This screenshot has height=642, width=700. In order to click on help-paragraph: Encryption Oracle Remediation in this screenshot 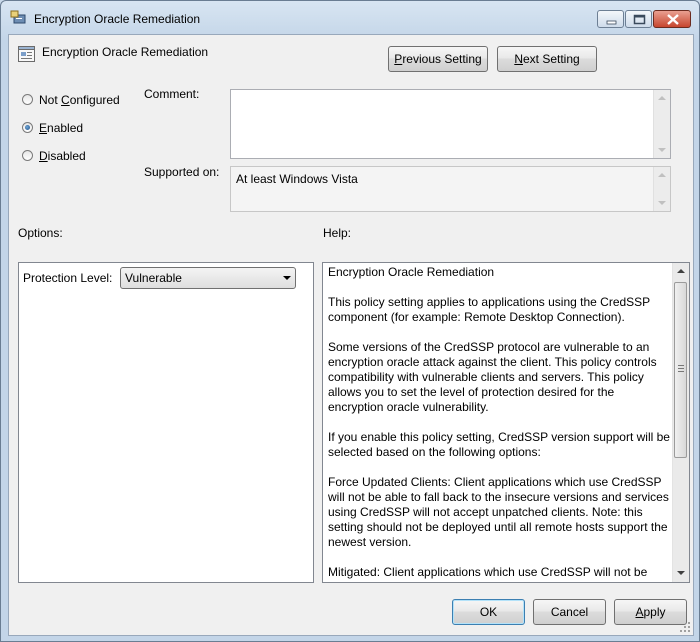, I will do `click(411, 272)`.